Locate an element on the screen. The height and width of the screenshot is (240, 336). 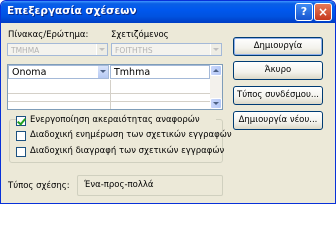
help-button: ? is located at coordinates (304, 12).